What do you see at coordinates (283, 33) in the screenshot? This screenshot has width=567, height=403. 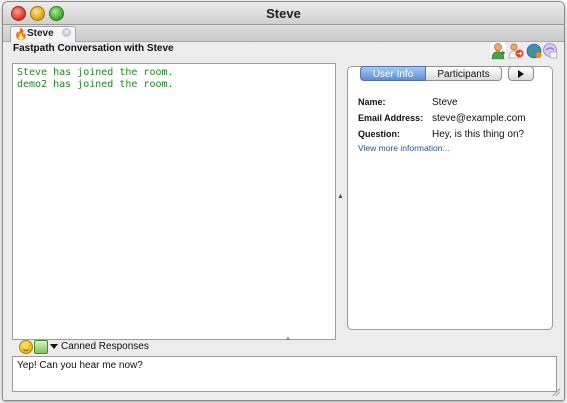 I see `tab-bar: 🔥 Steve ✕` at bounding box center [283, 33].